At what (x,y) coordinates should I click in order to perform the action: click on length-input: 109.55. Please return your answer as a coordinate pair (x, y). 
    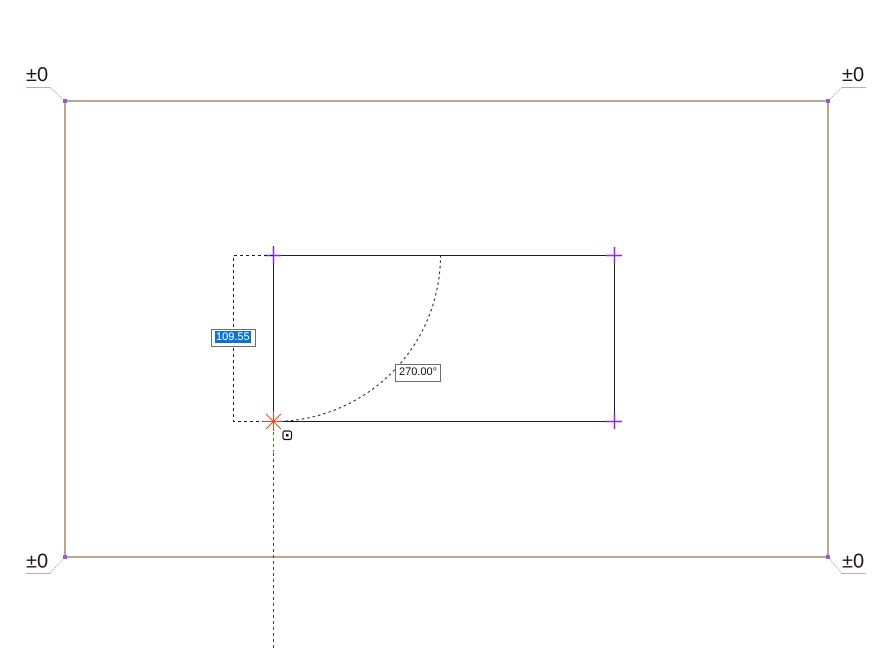
    Looking at the image, I should click on (233, 338).